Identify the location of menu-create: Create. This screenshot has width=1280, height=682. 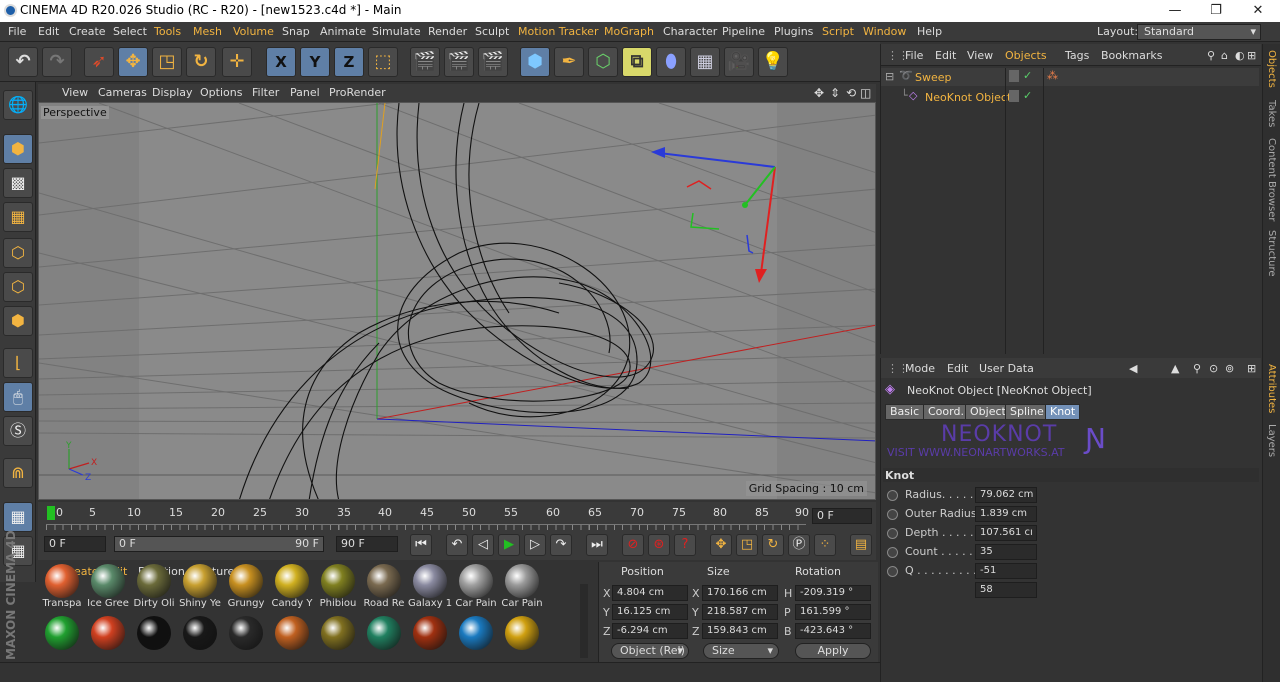
(87, 31).